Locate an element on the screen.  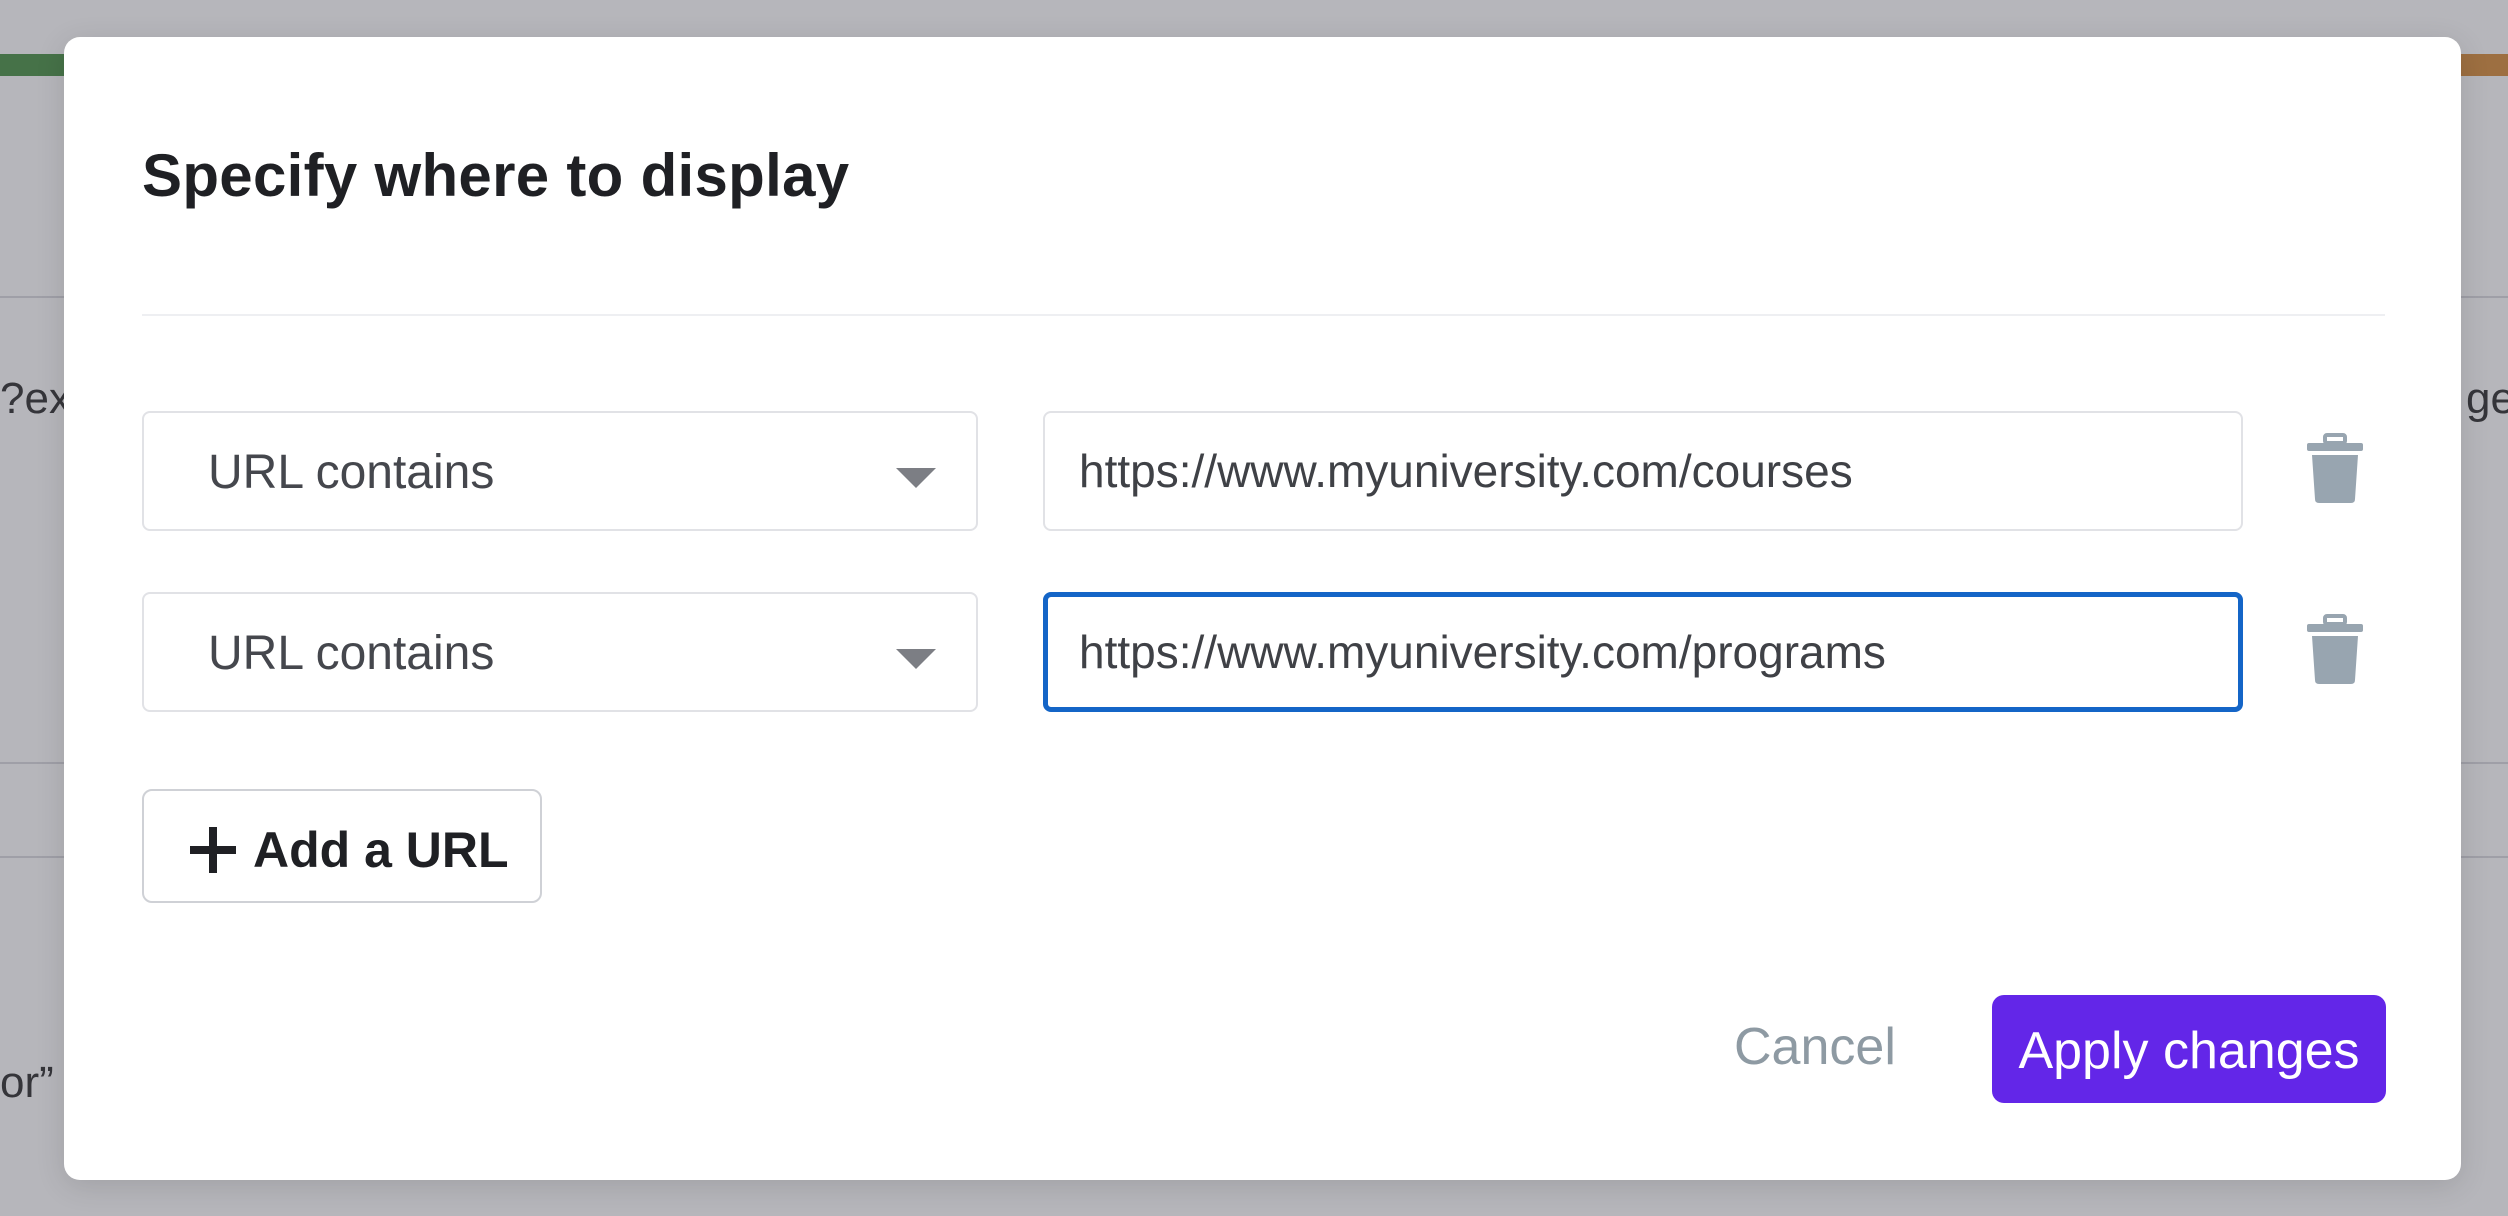
cancel-button: Cancel is located at coordinates (1815, 1047).